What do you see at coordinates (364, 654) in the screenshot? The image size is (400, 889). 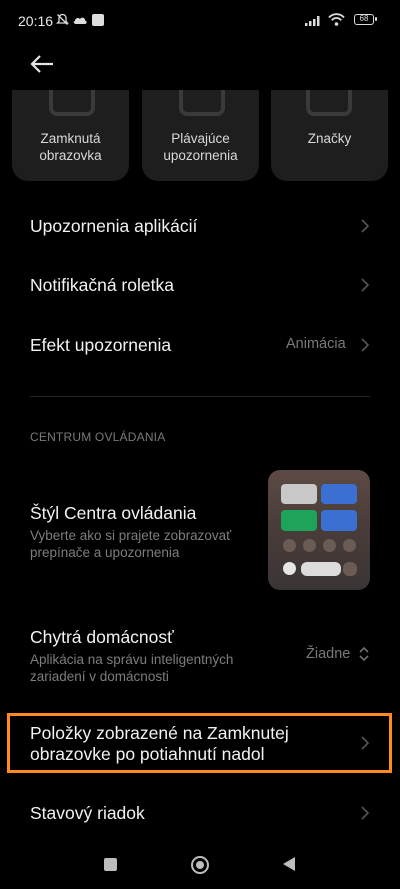 I see `up-down-chevron-icon` at bounding box center [364, 654].